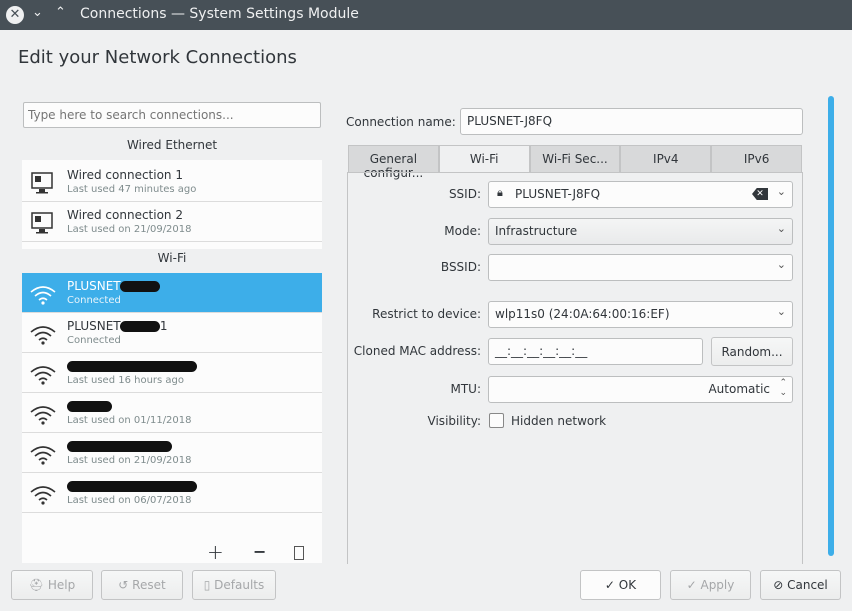 The height and width of the screenshot is (611, 852). What do you see at coordinates (129, 420) in the screenshot?
I see `connection-status: Last used on 01/11/2018` at bounding box center [129, 420].